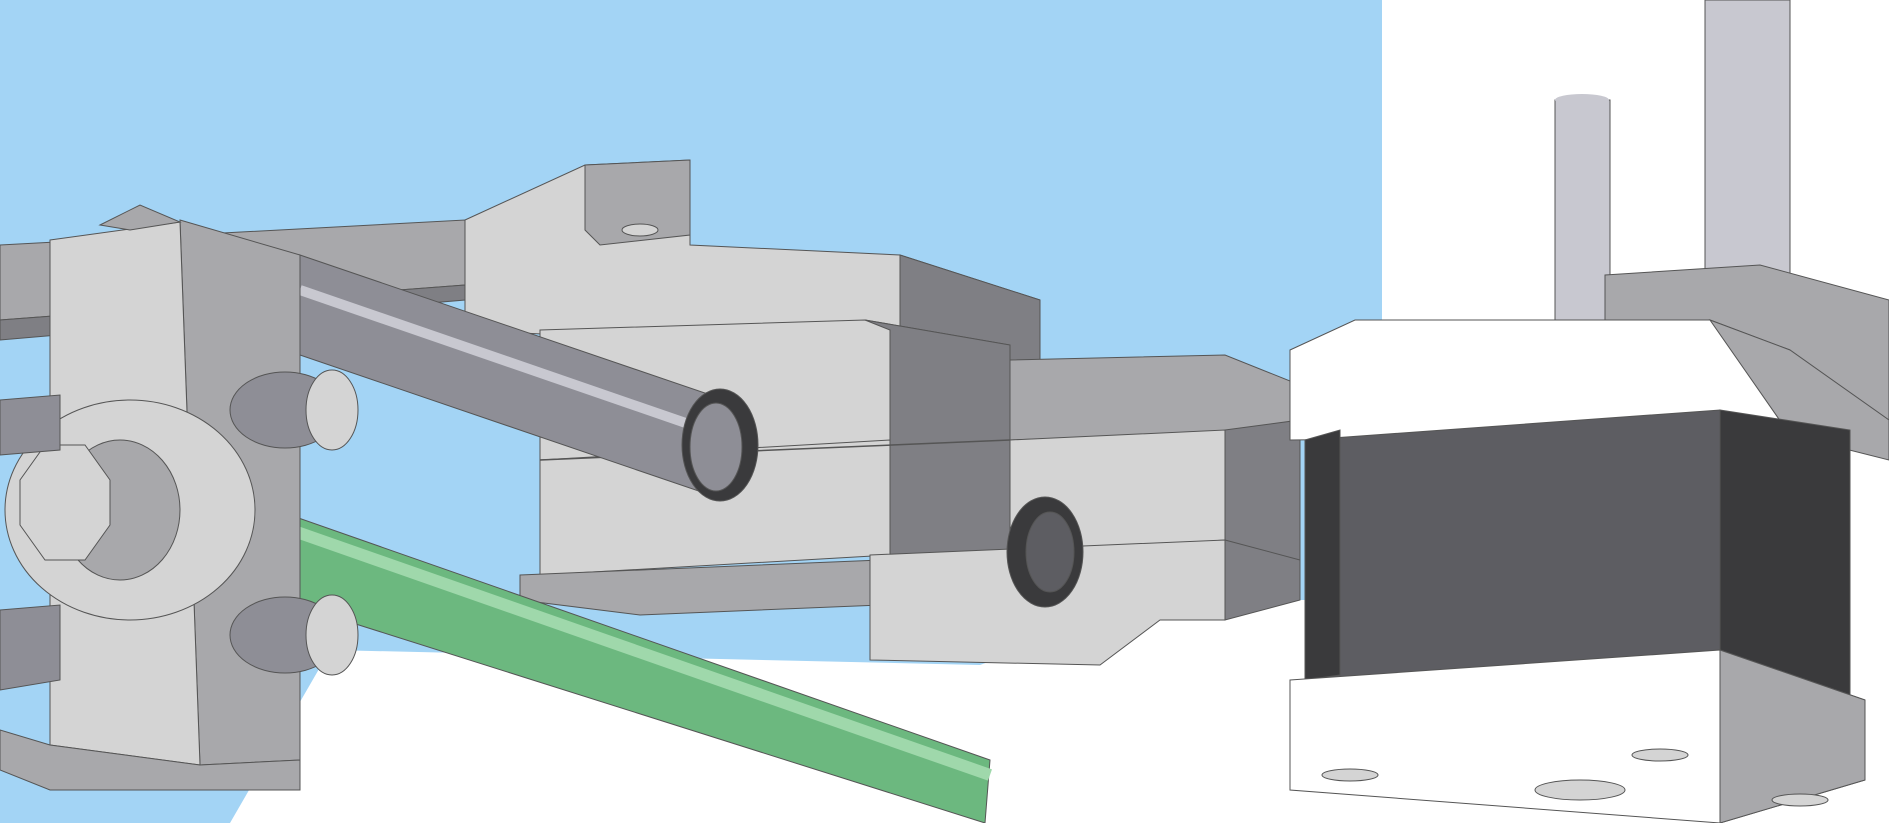 Image resolution: width=1889 pixels, height=823 pixels. What do you see at coordinates (30, 425) in the screenshot?
I see `rod-stub-left-top` at bounding box center [30, 425].